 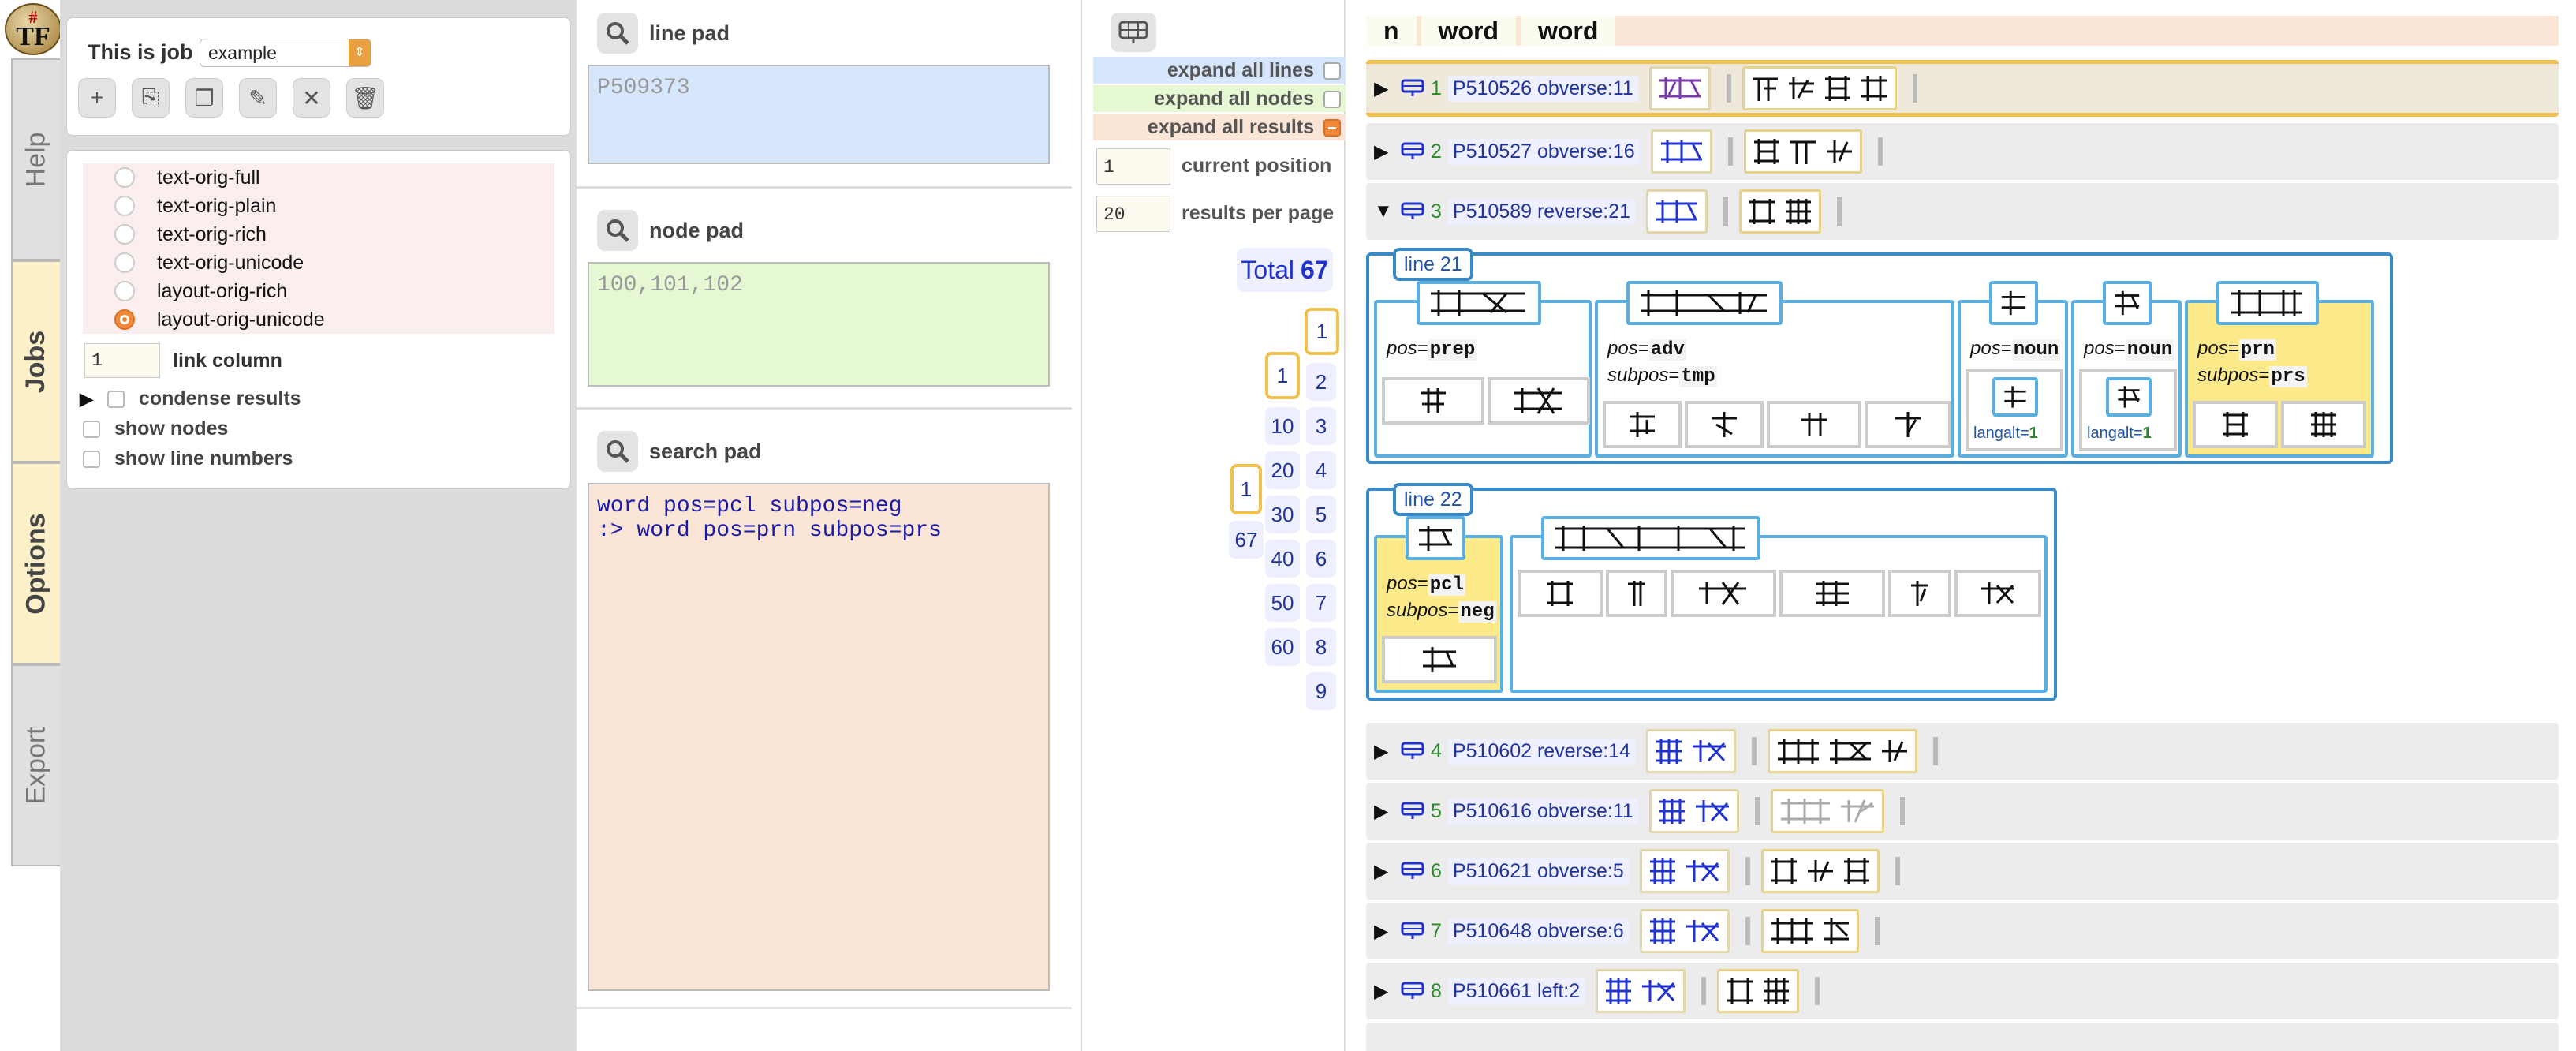 I want to click on expand-nodes-checkbox, so click(x=1332, y=99).